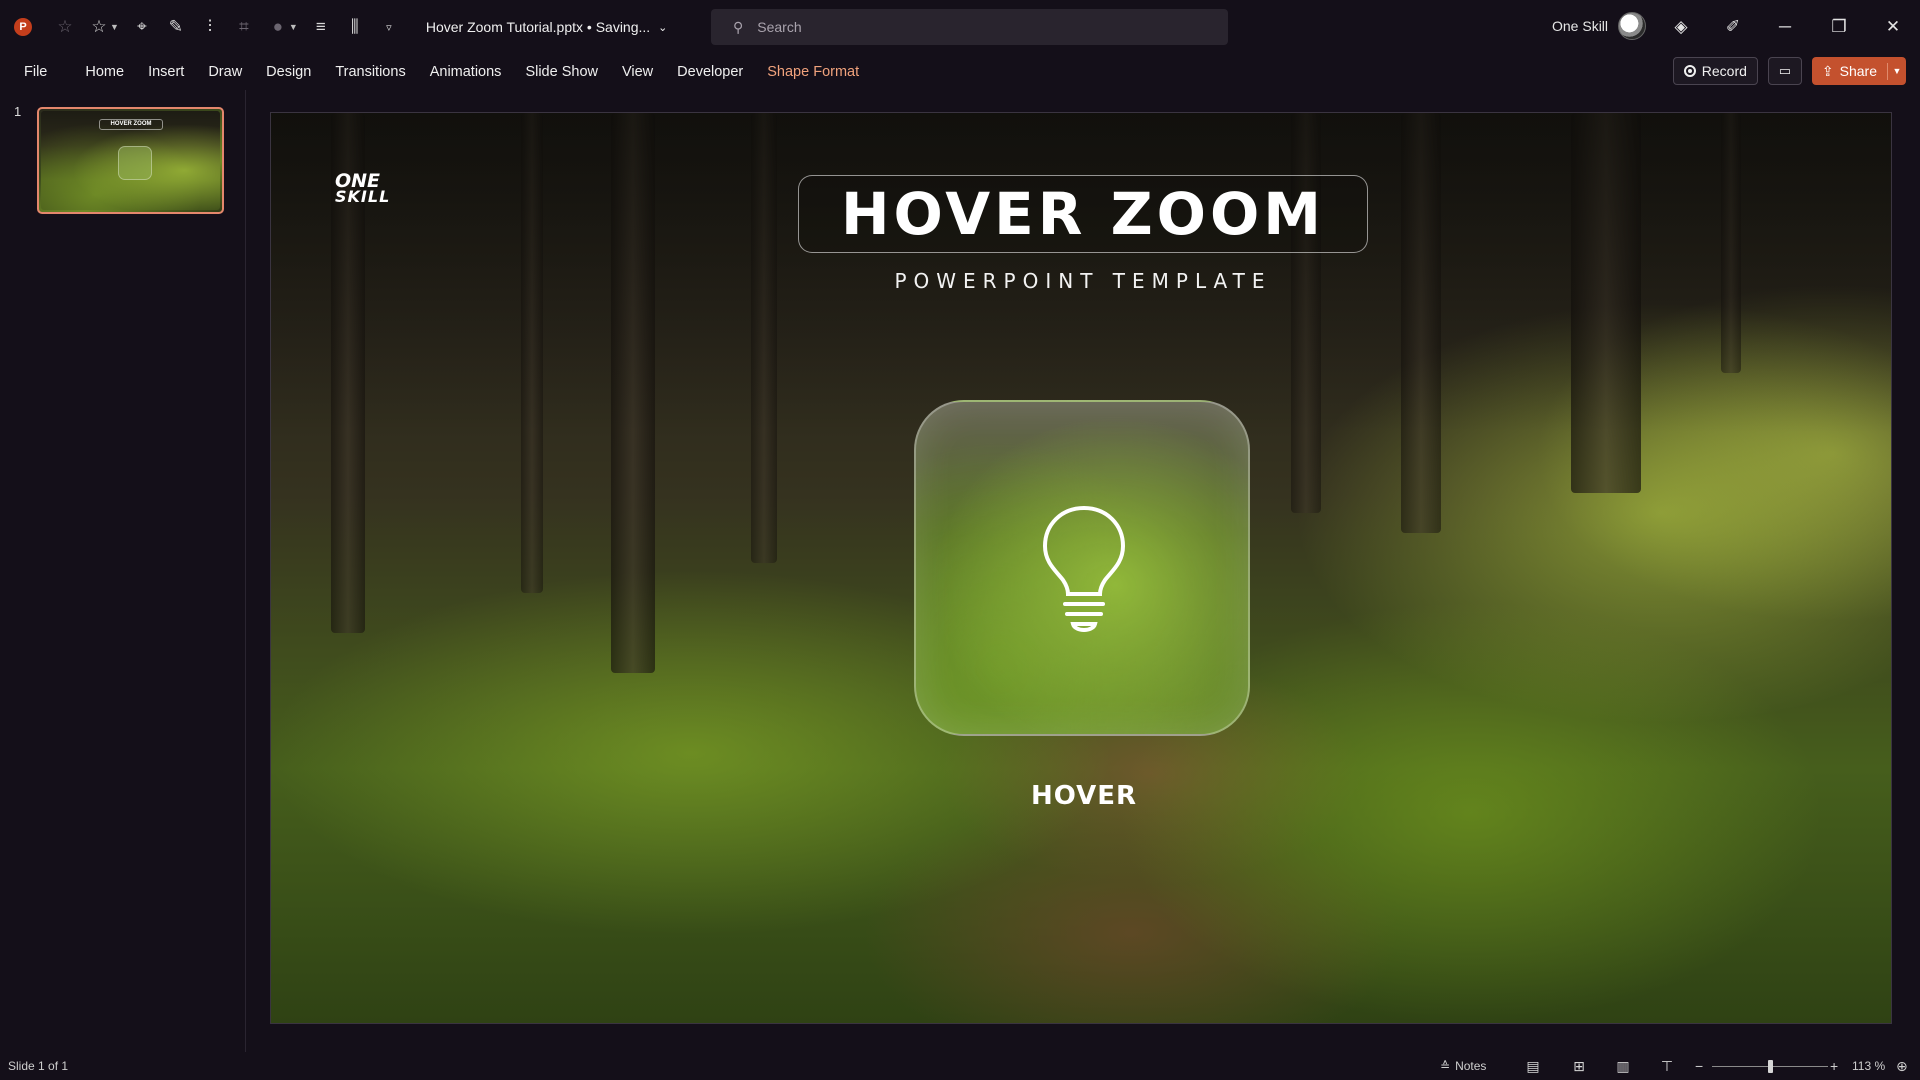 The height and width of the screenshot is (1080, 1920). What do you see at coordinates (321, 27) in the screenshot?
I see `distribute-icon: ≡` at bounding box center [321, 27].